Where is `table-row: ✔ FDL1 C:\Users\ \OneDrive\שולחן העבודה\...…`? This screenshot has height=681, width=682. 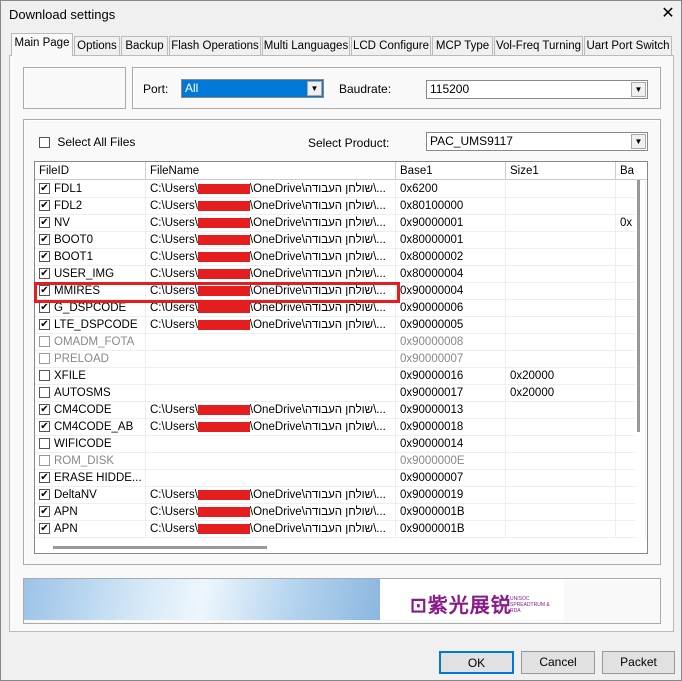
table-row: ✔ FDL1 C:\Users\ \OneDrive\שולחן העבודה\...… is located at coordinates (340, 189).